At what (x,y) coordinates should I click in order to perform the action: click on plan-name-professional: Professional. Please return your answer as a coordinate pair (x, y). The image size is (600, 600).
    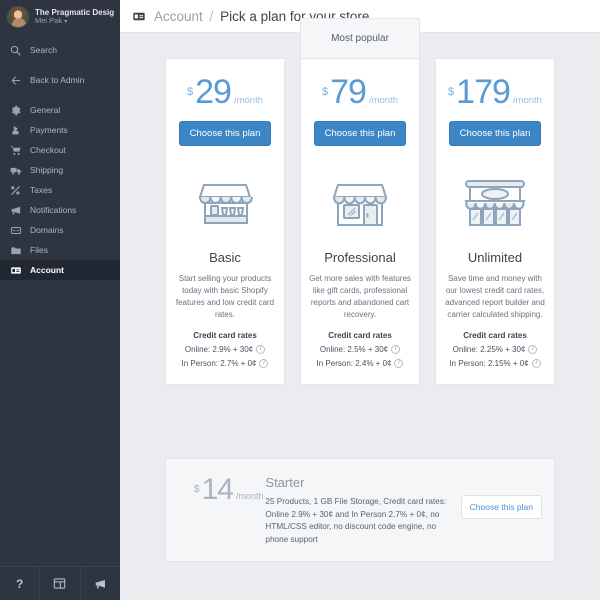
    Looking at the image, I should click on (360, 257).